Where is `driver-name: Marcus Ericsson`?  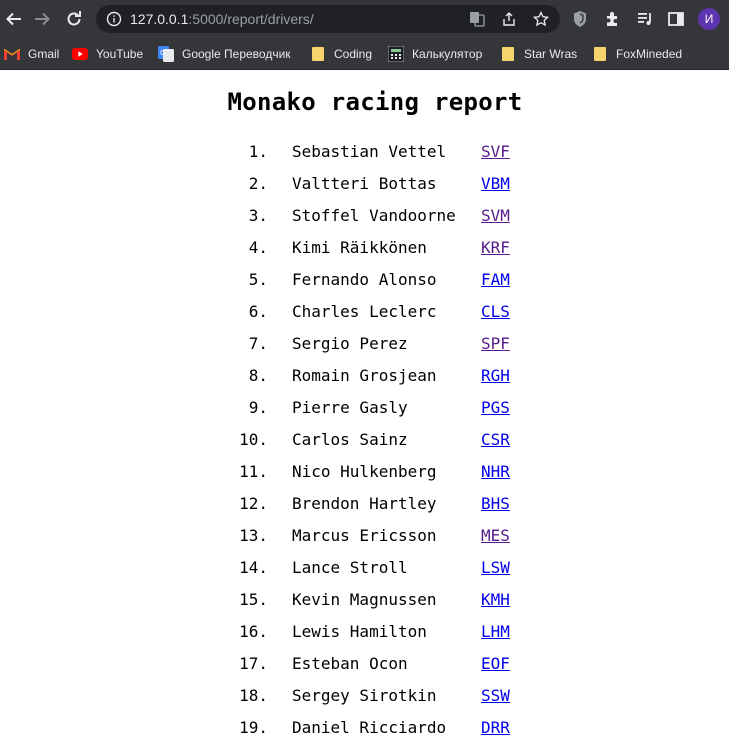 driver-name: Marcus Ericsson is located at coordinates (364, 535).